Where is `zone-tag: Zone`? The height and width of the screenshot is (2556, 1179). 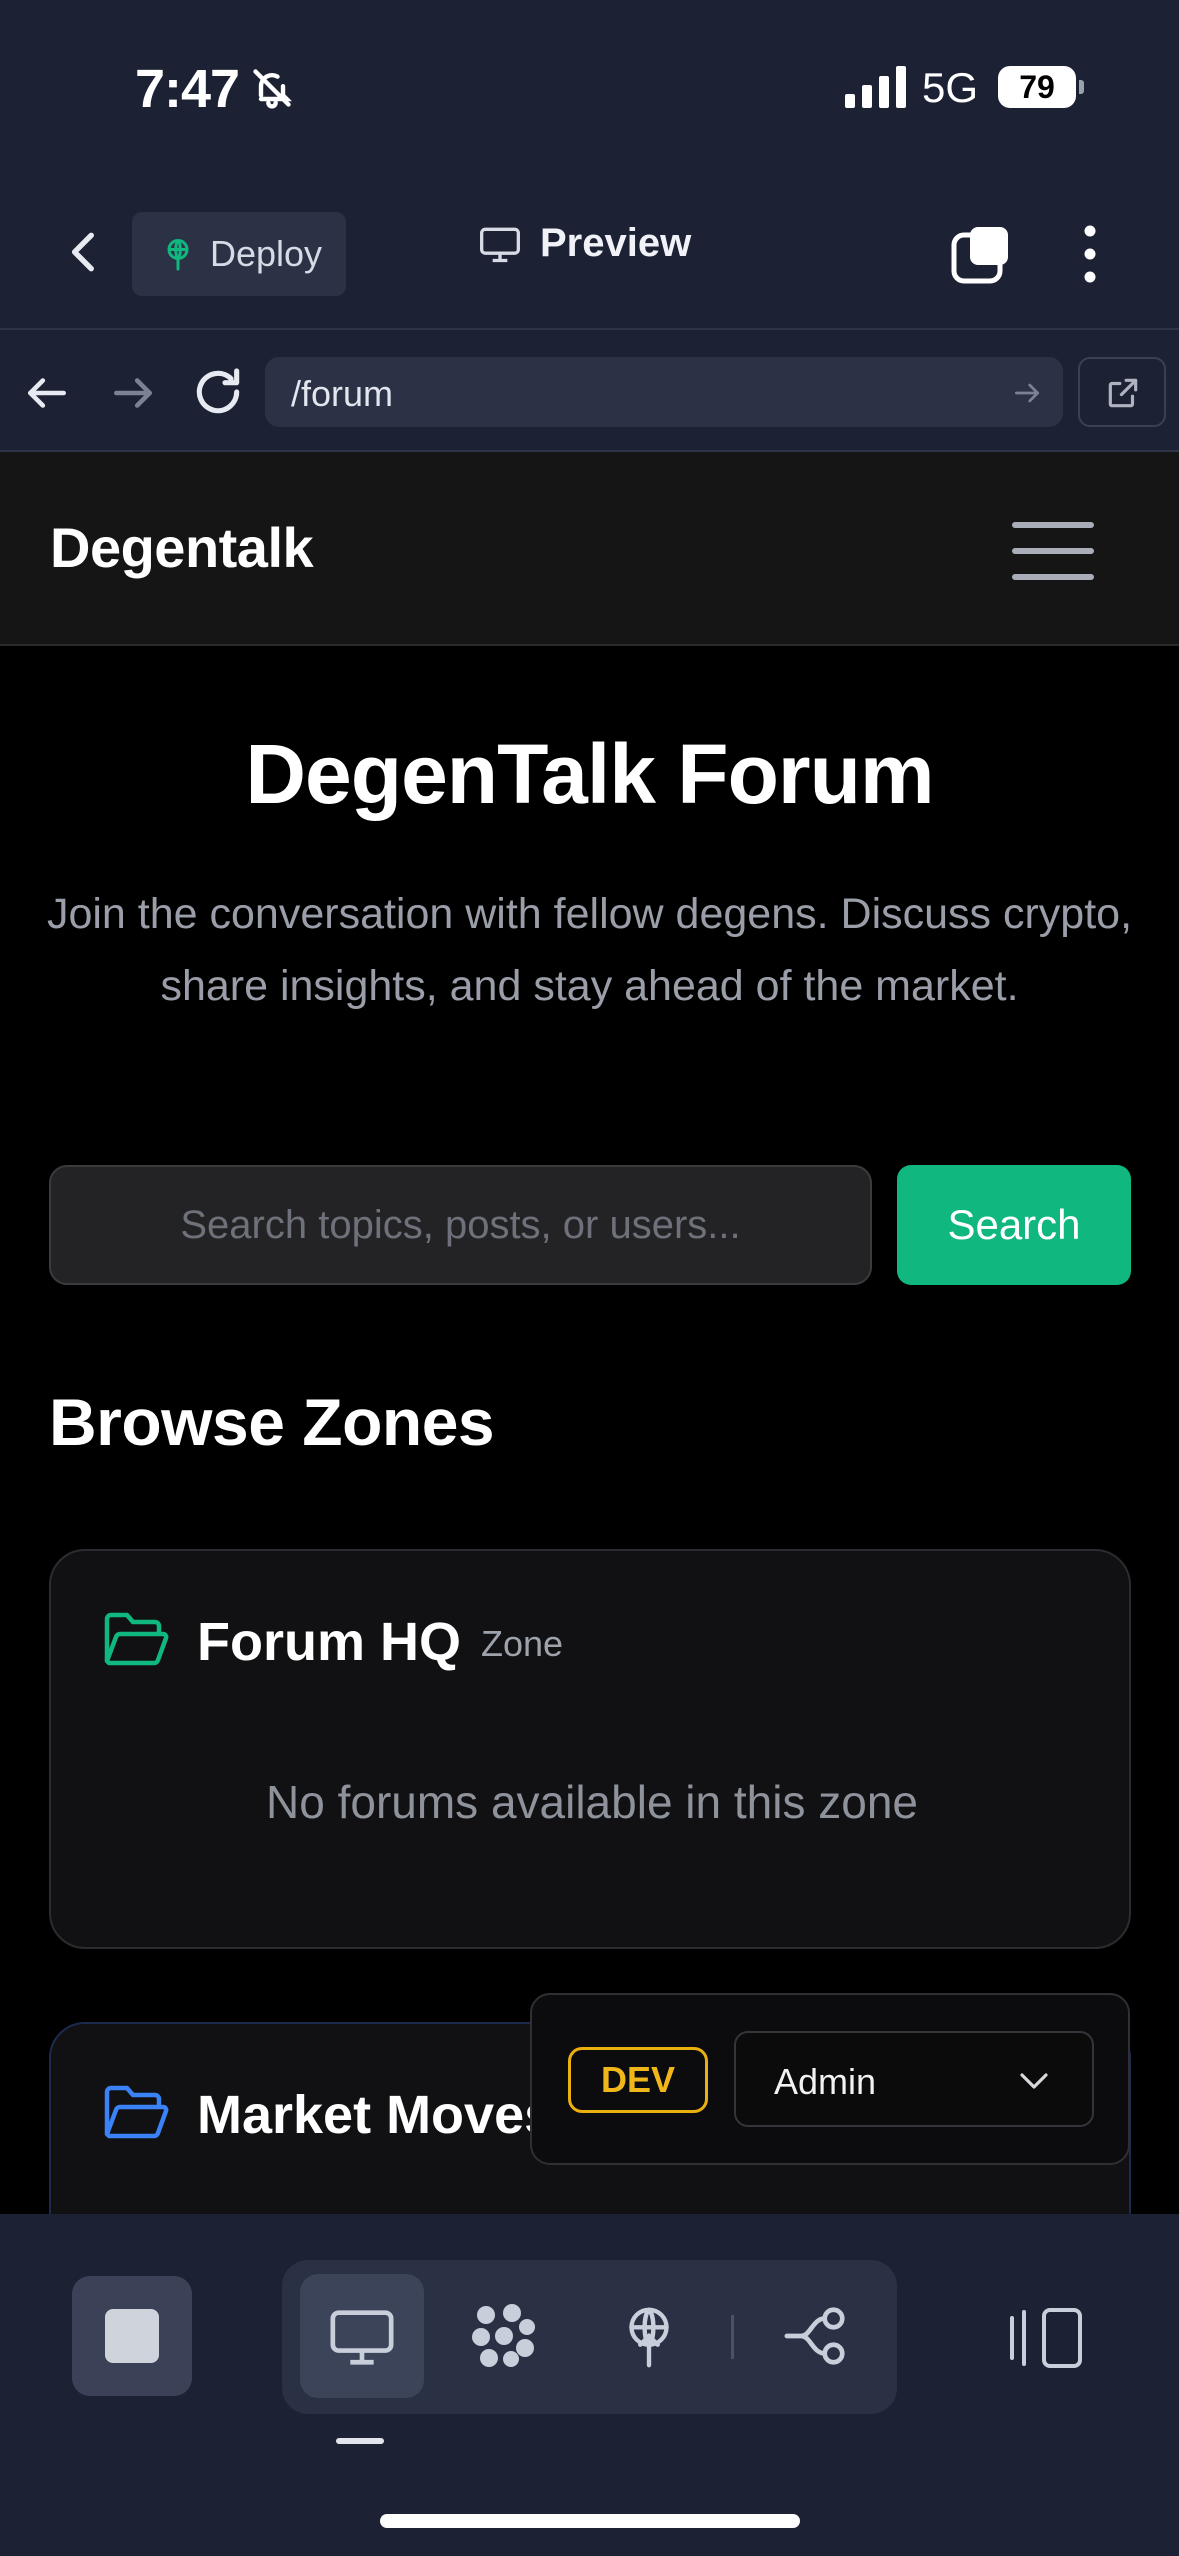 zone-tag: Zone is located at coordinates (522, 1643).